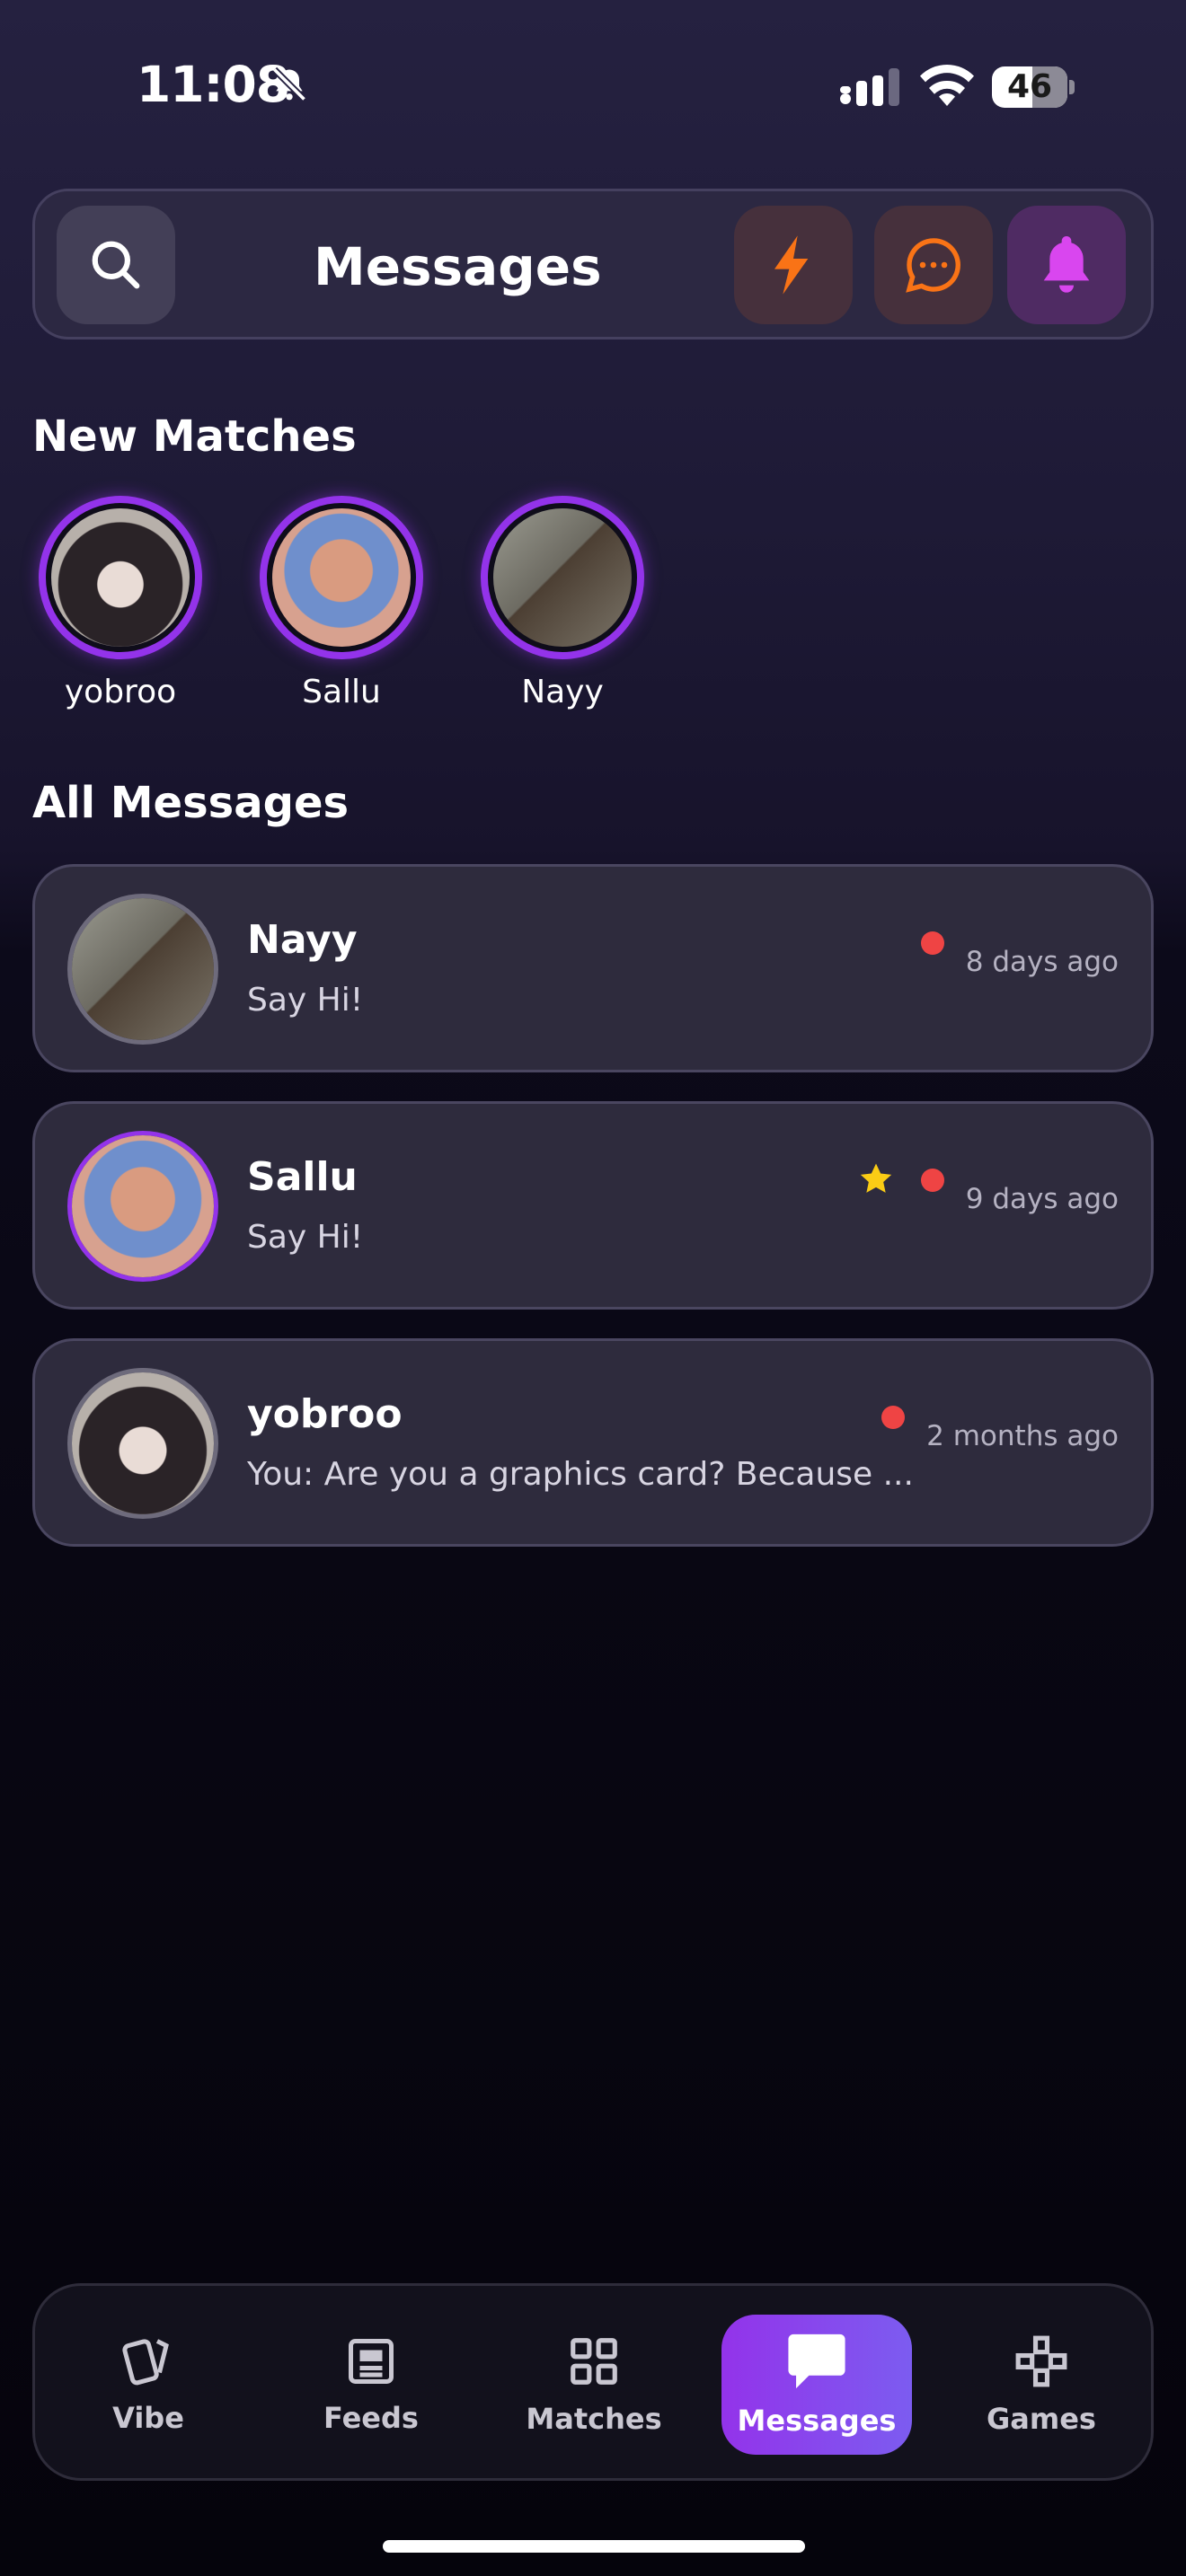 The width and height of the screenshot is (1186, 2576). I want to click on match-item-yobroo: yobroo, so click(120, 603).